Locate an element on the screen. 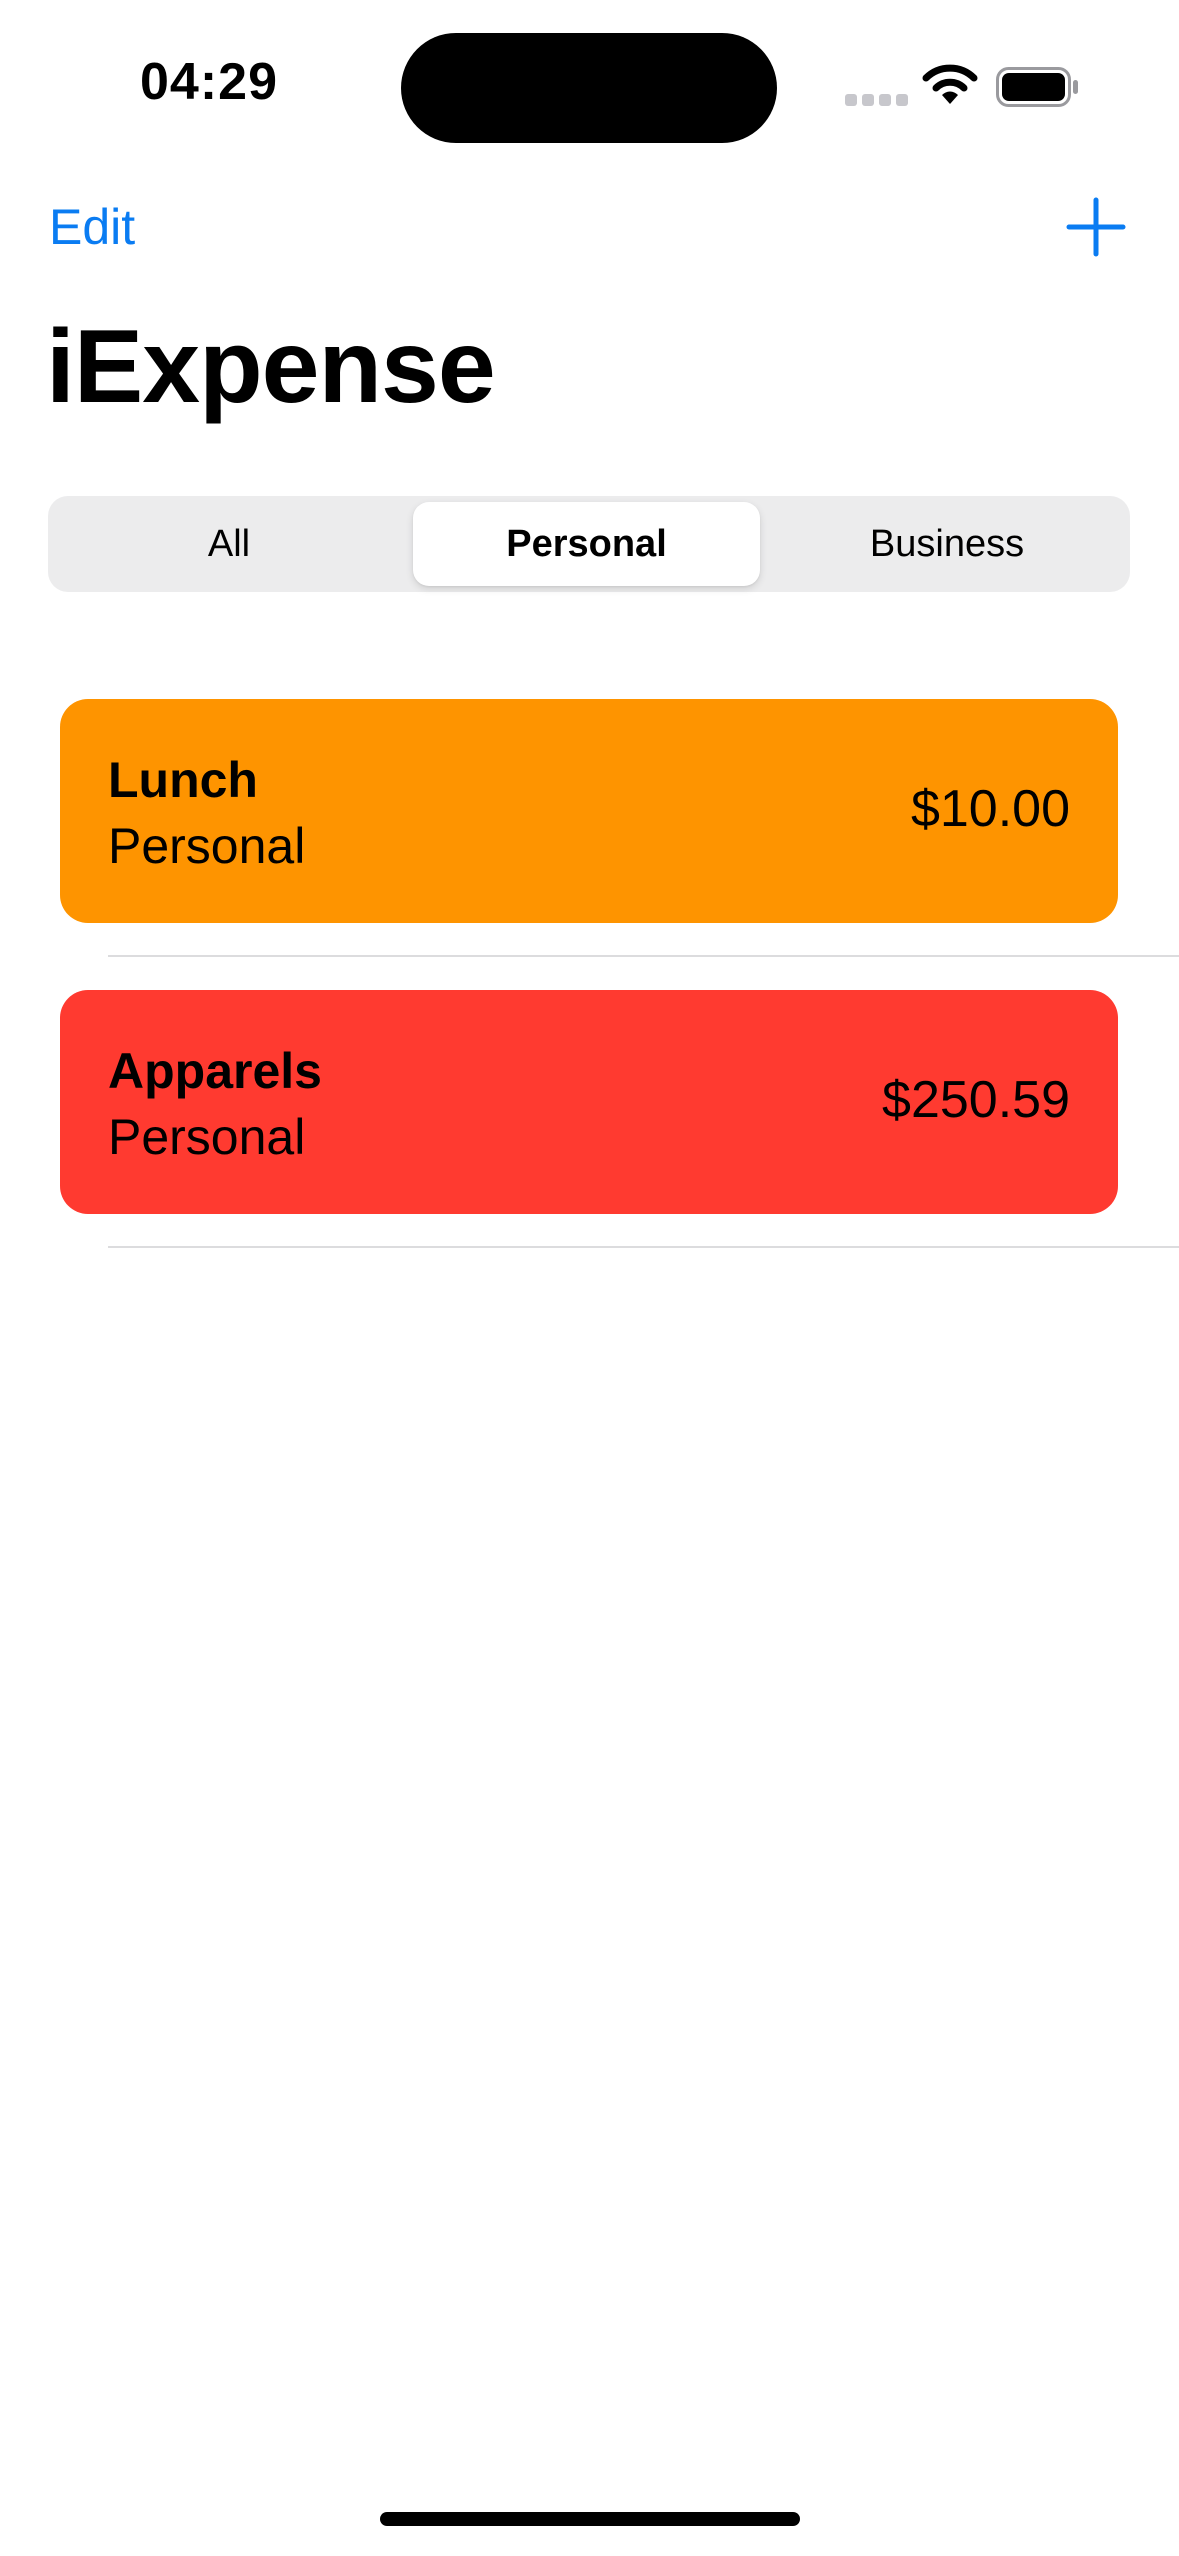  segment-business: Business is located at coordinates (947, 544).